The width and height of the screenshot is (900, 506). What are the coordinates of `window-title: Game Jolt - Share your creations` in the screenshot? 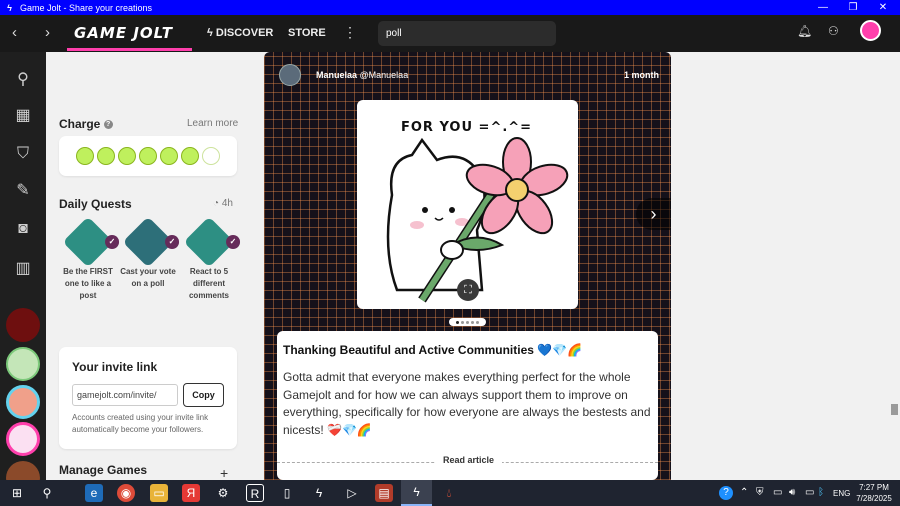 It's located at (86, 7).